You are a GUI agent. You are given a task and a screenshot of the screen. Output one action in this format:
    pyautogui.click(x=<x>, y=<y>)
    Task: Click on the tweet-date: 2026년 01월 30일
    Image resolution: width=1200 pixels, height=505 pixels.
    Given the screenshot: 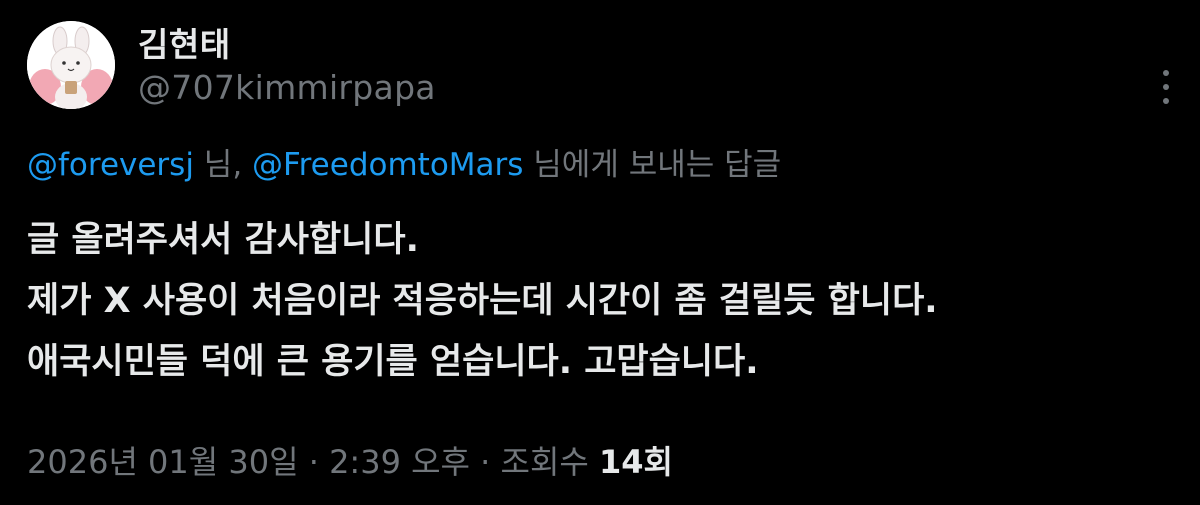 What is the action you would take?
    pyautogui.click(x=163, y=462)
    